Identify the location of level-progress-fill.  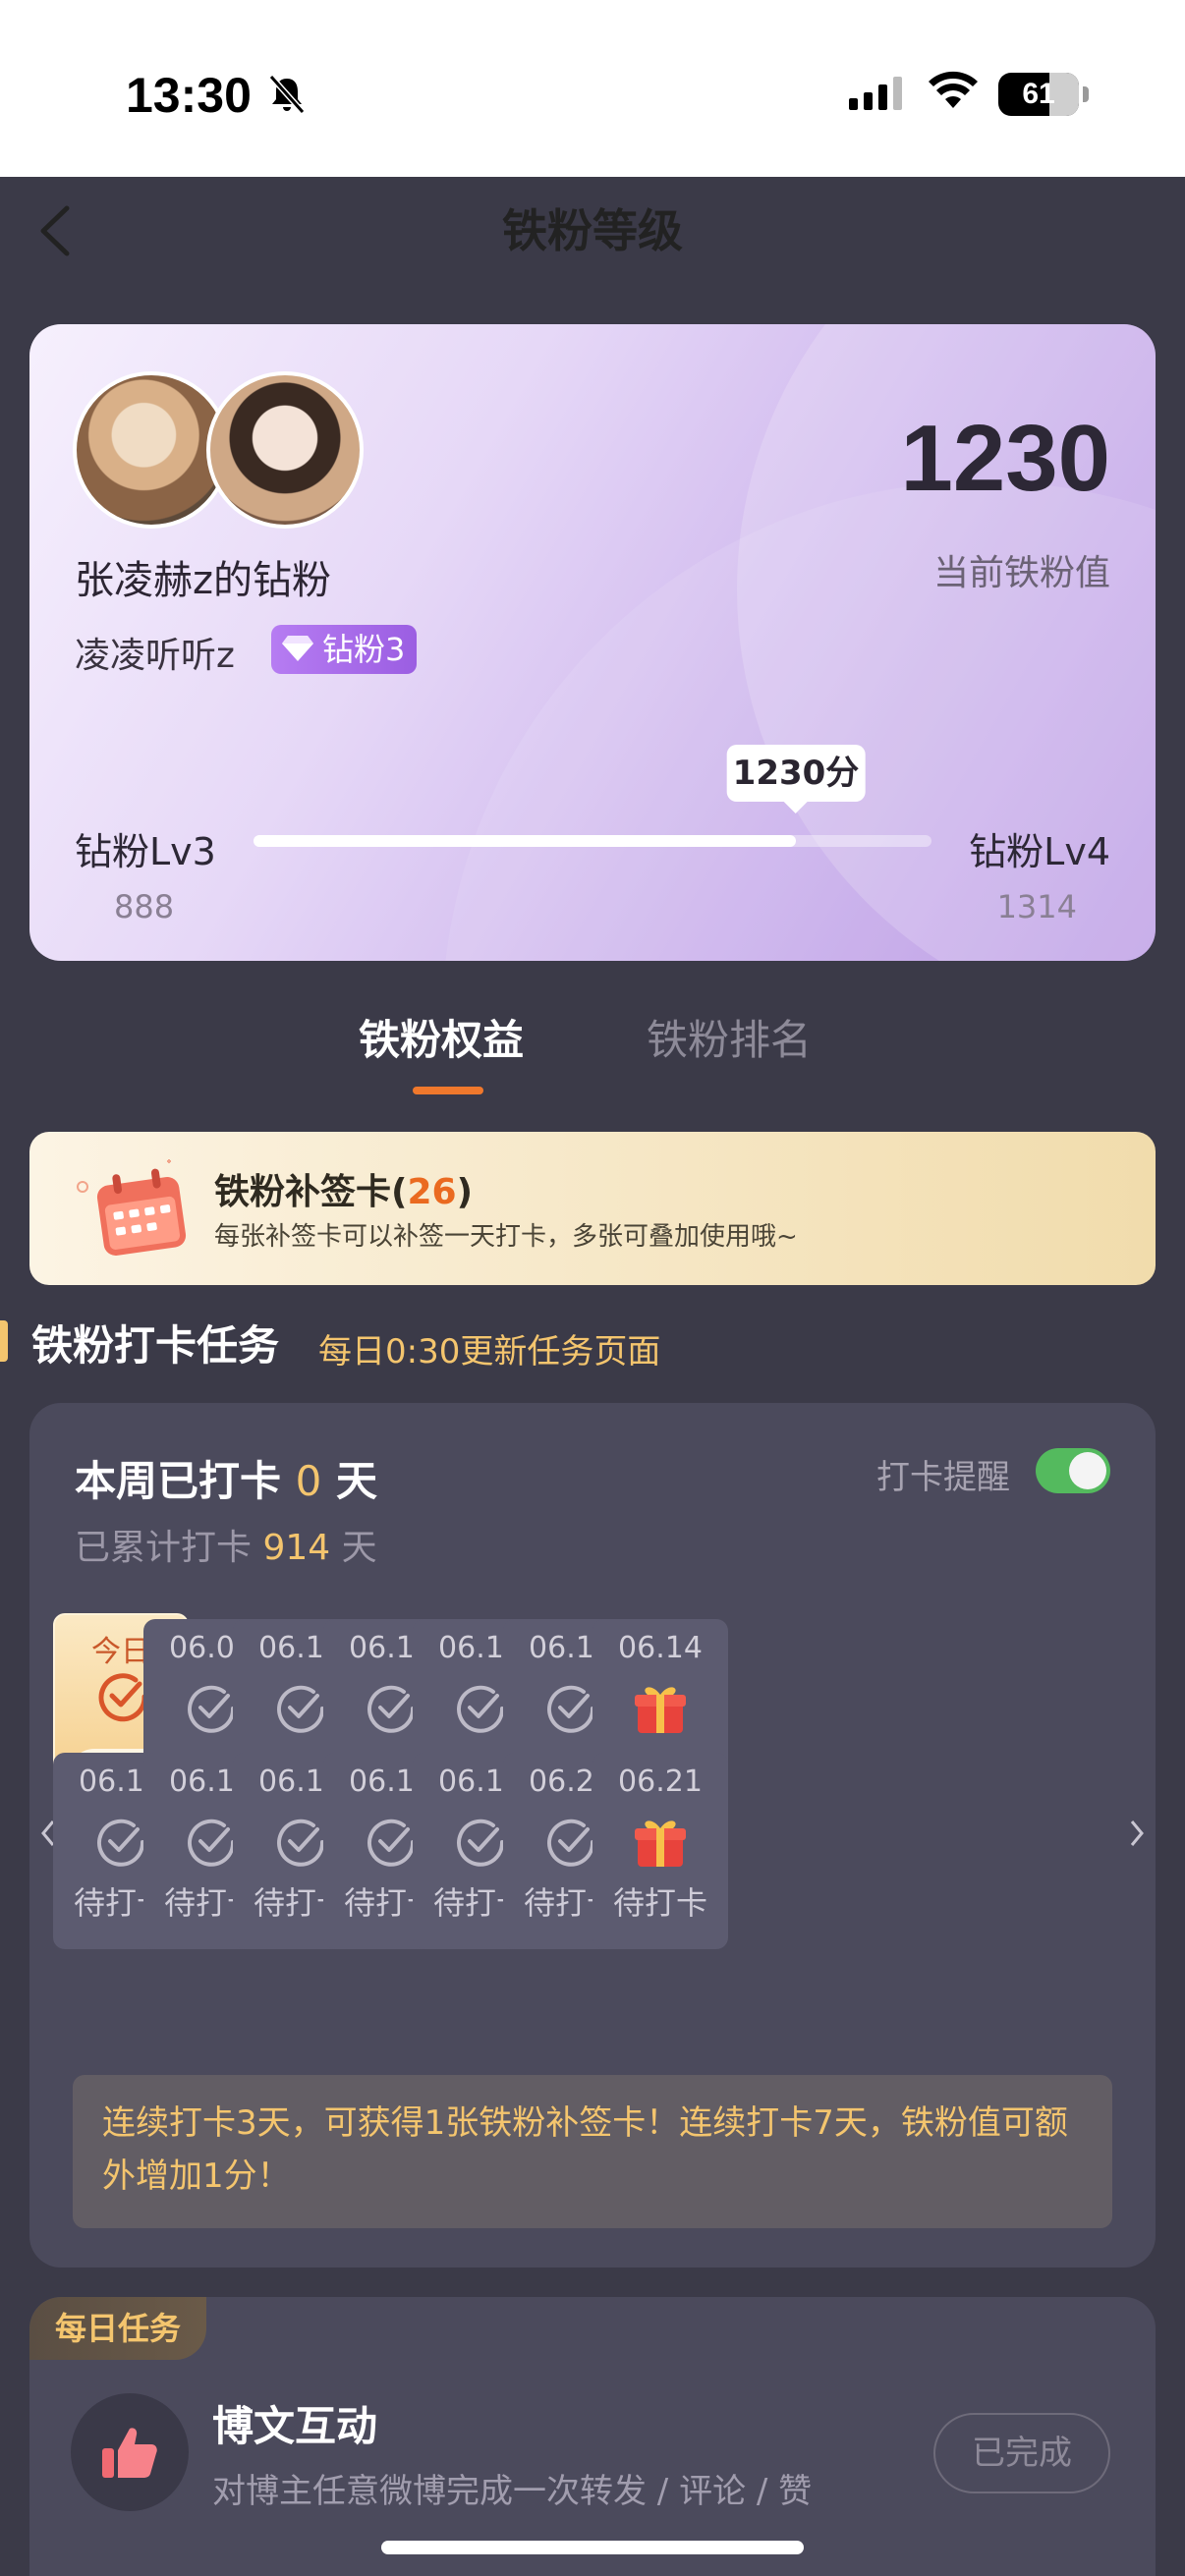
(525, 841).